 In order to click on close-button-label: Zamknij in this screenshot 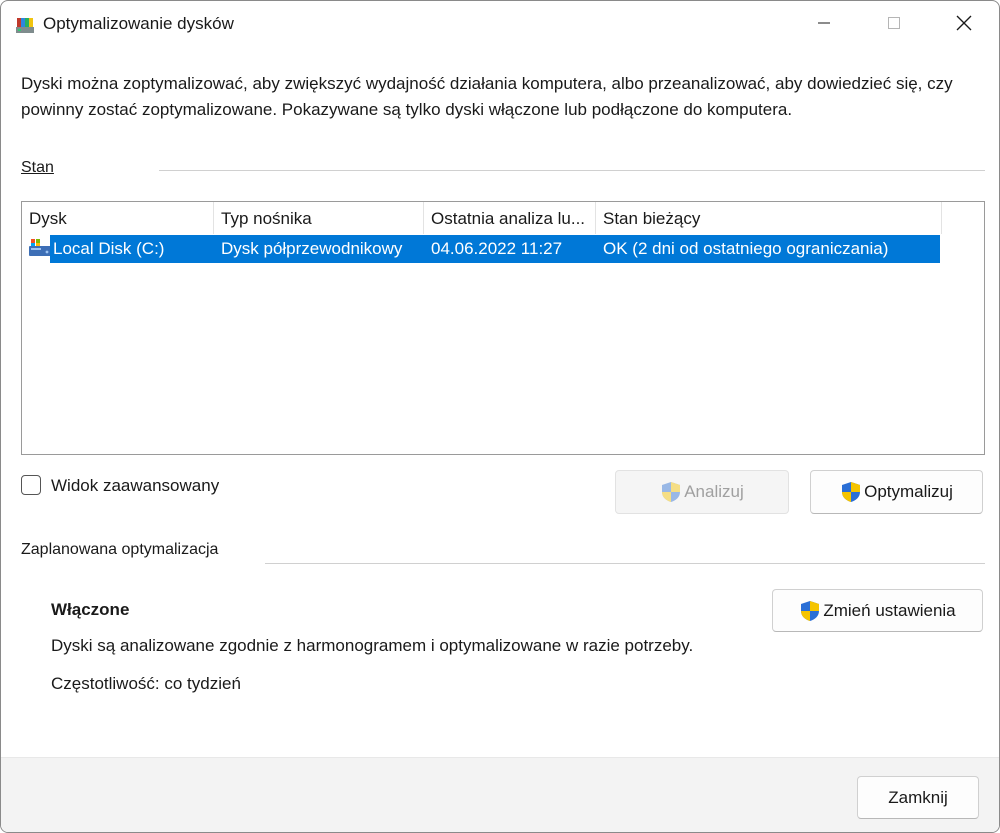, I will do `click(918, 797)`.